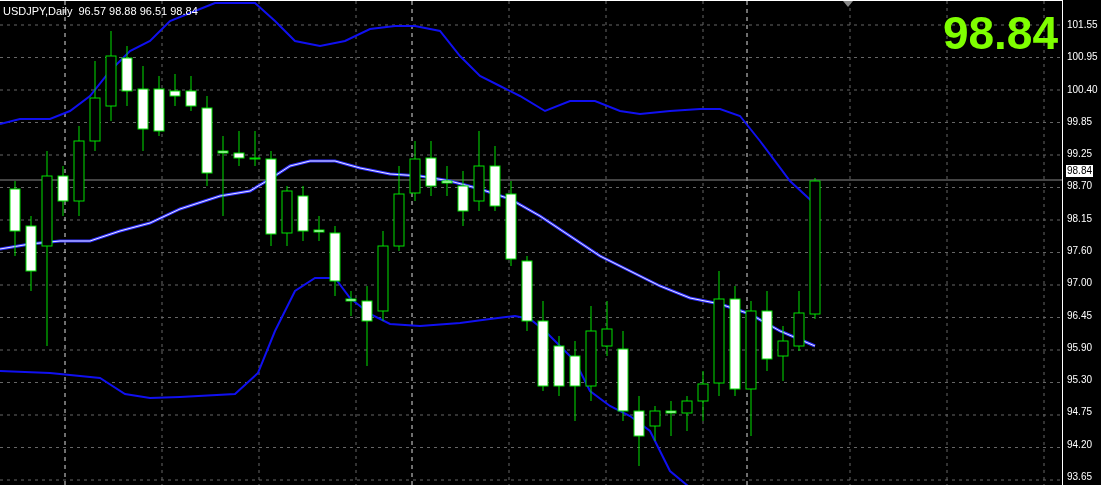 This screenshot has width=1101, height=485. Describe the element at coordinates (1083, 89) in the screenshot. I see `price-axis-label: 100.40` at that location.